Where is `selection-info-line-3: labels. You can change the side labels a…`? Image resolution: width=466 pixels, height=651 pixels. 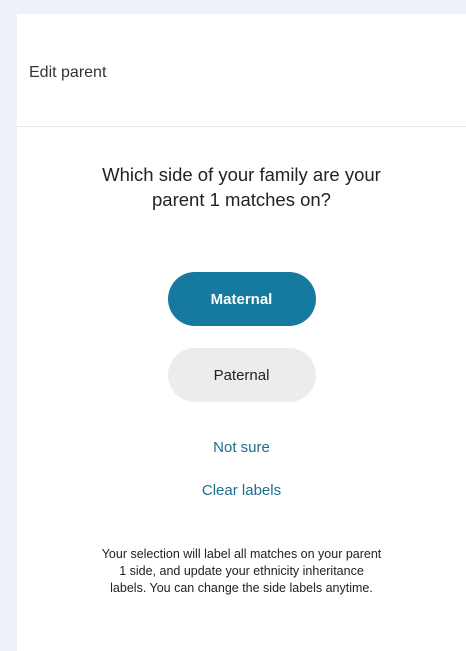
selection-info-line-3: labels. You can change the side labels a… is located at coordinates (241, 588).